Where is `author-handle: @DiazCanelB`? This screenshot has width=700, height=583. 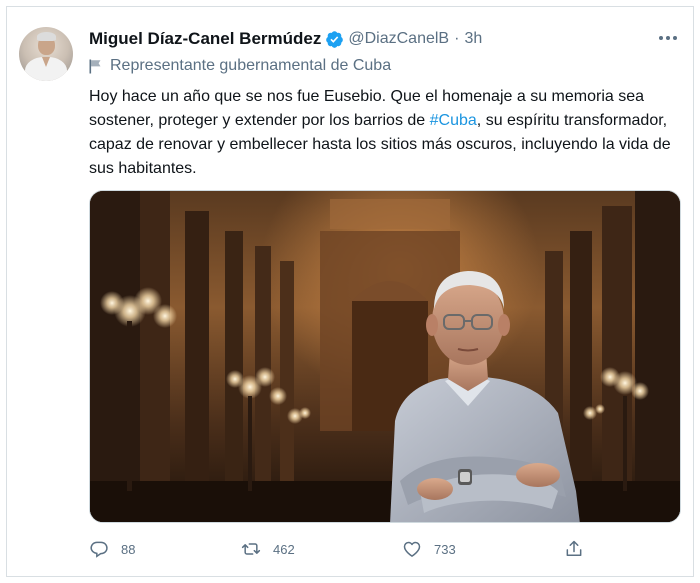 author-handle: @DiazCanelB is located at coordinates (398, 39).